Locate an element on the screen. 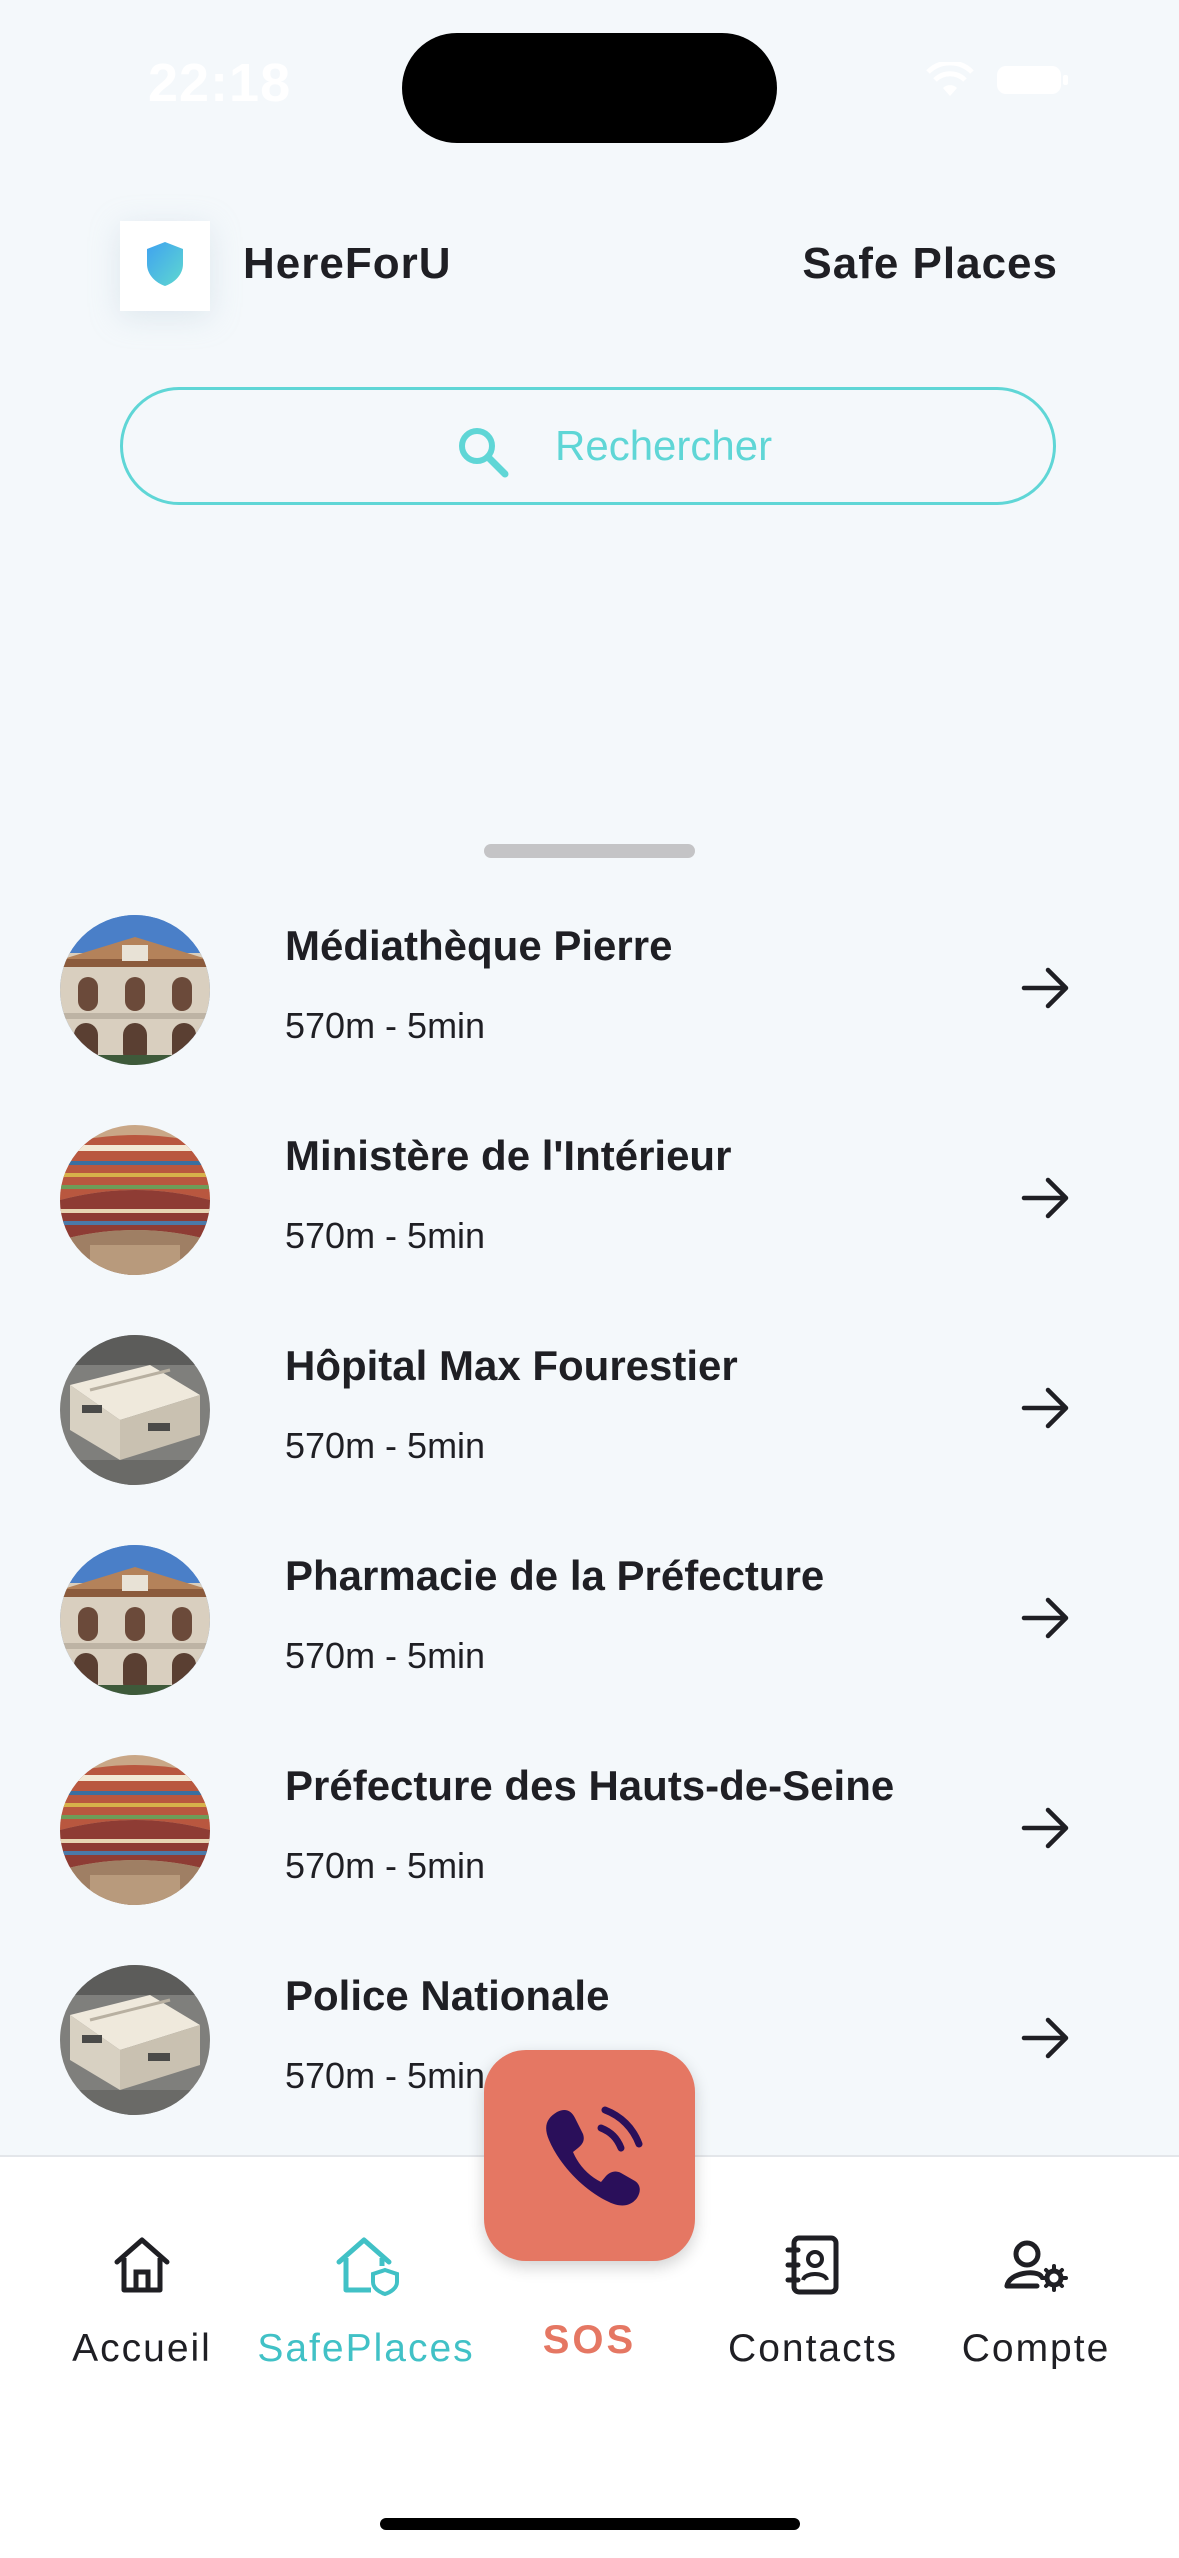 The image size is (1179, 2558). status-bar: 22:18 is located at coordinates (589, 75).